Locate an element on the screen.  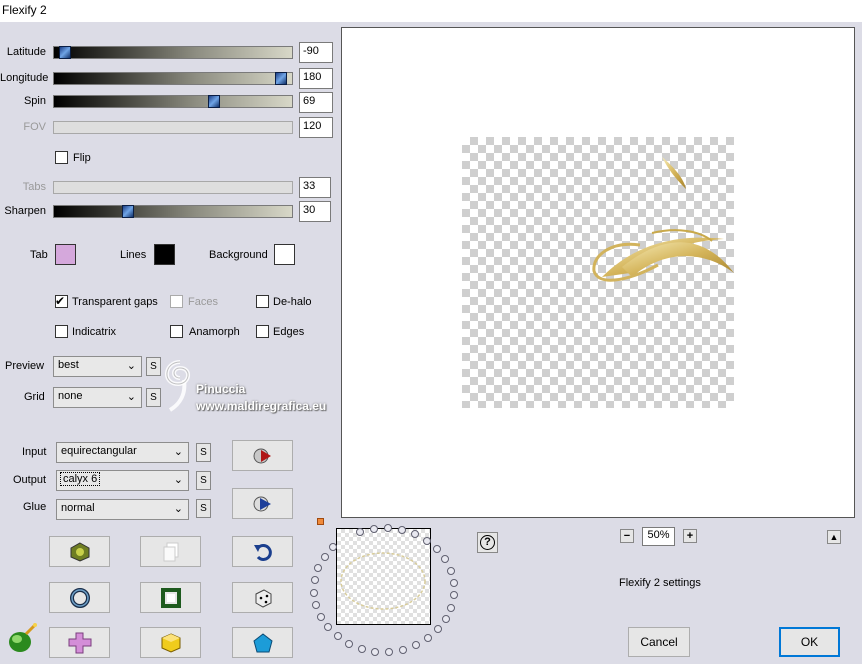
help-icon: ? is located at coordinates (487, 542).